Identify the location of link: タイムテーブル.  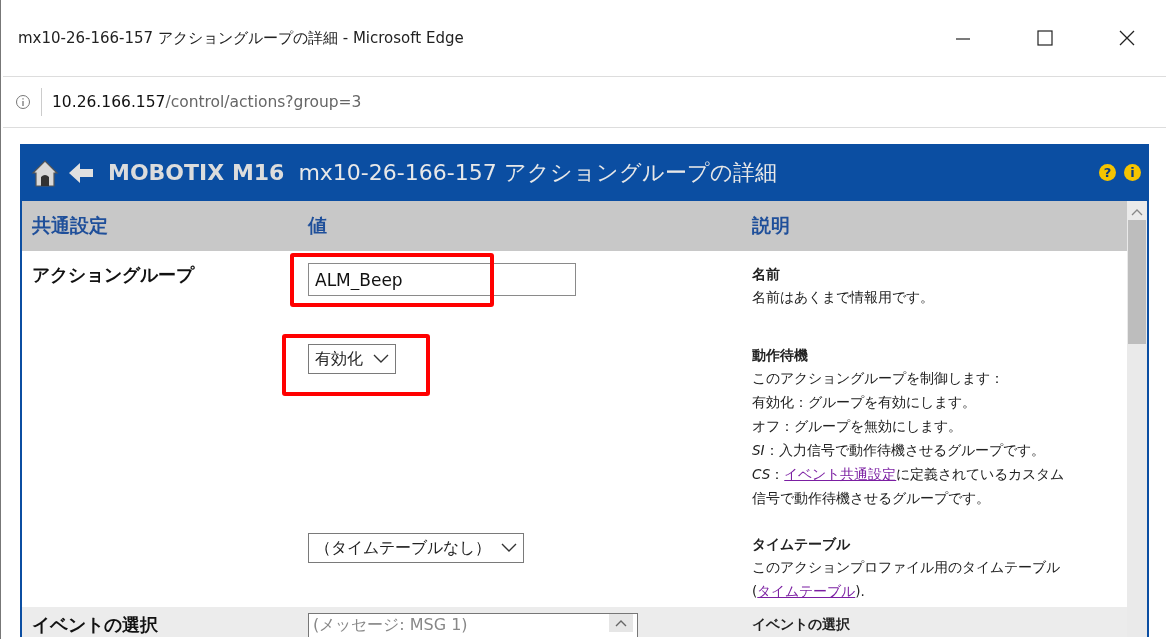
(806, 591).